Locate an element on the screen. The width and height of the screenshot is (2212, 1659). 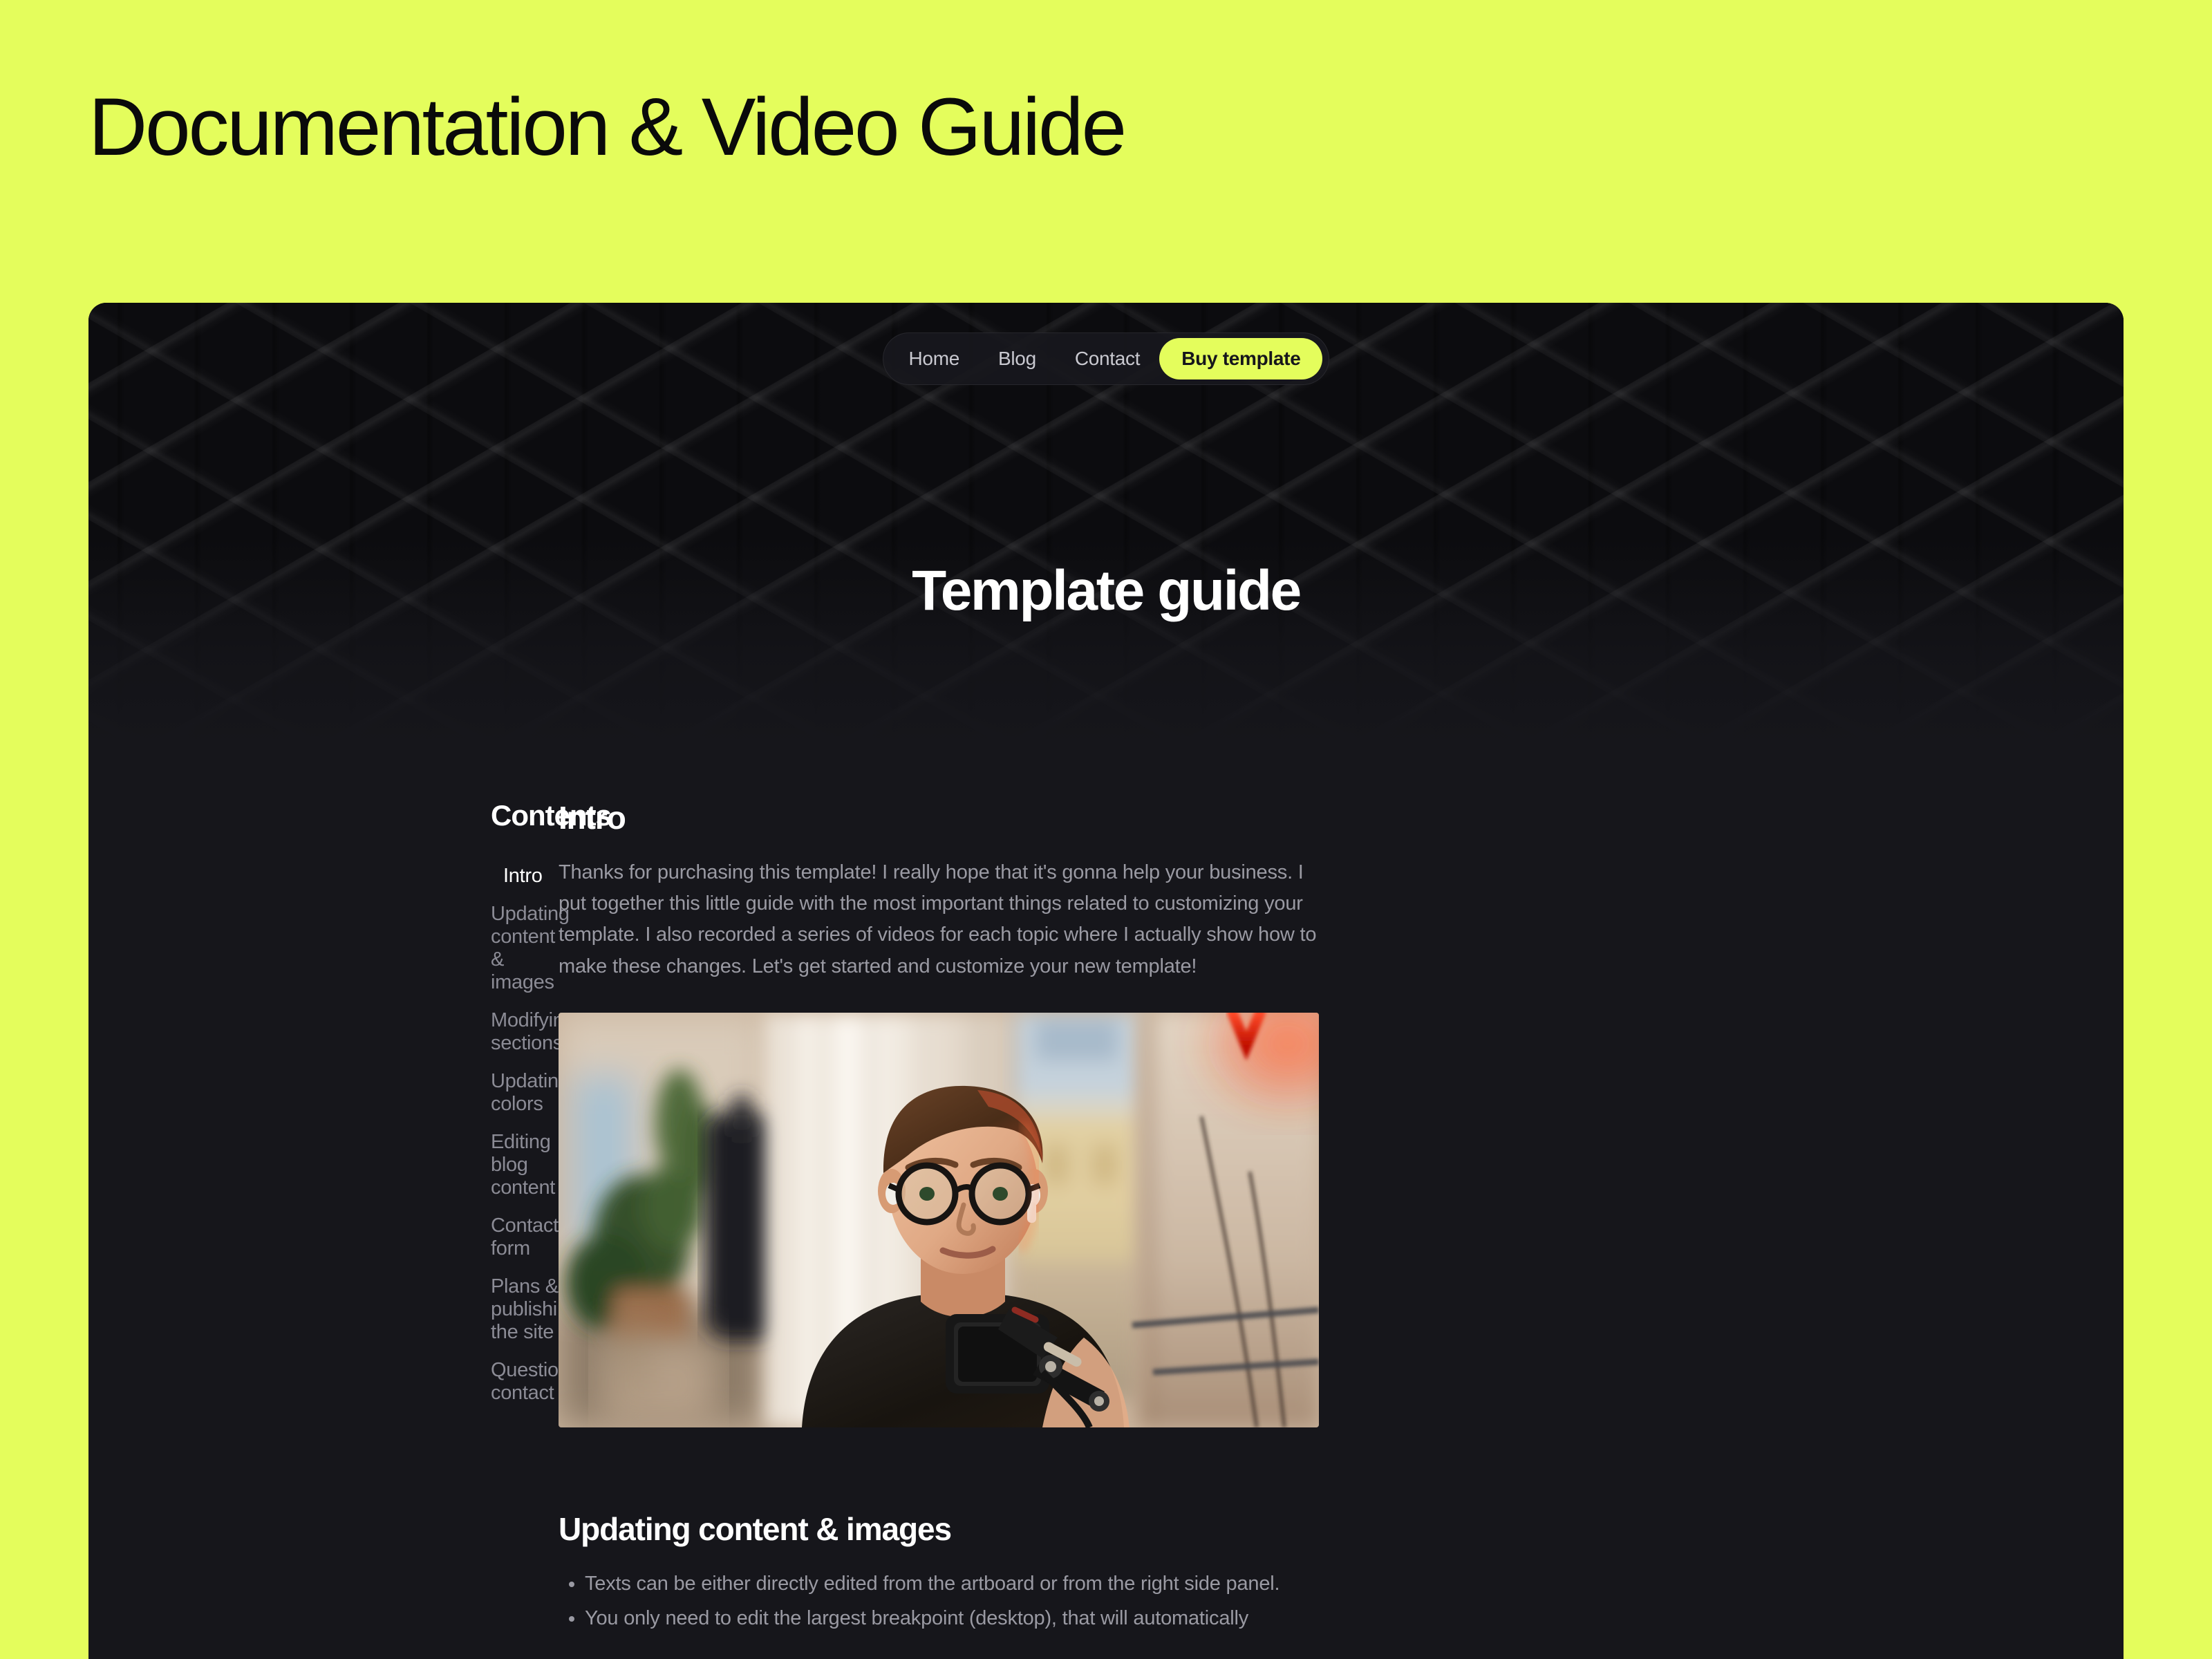
toc-item-updating-colors: Updating colors is located at coordinates (530, 1092).